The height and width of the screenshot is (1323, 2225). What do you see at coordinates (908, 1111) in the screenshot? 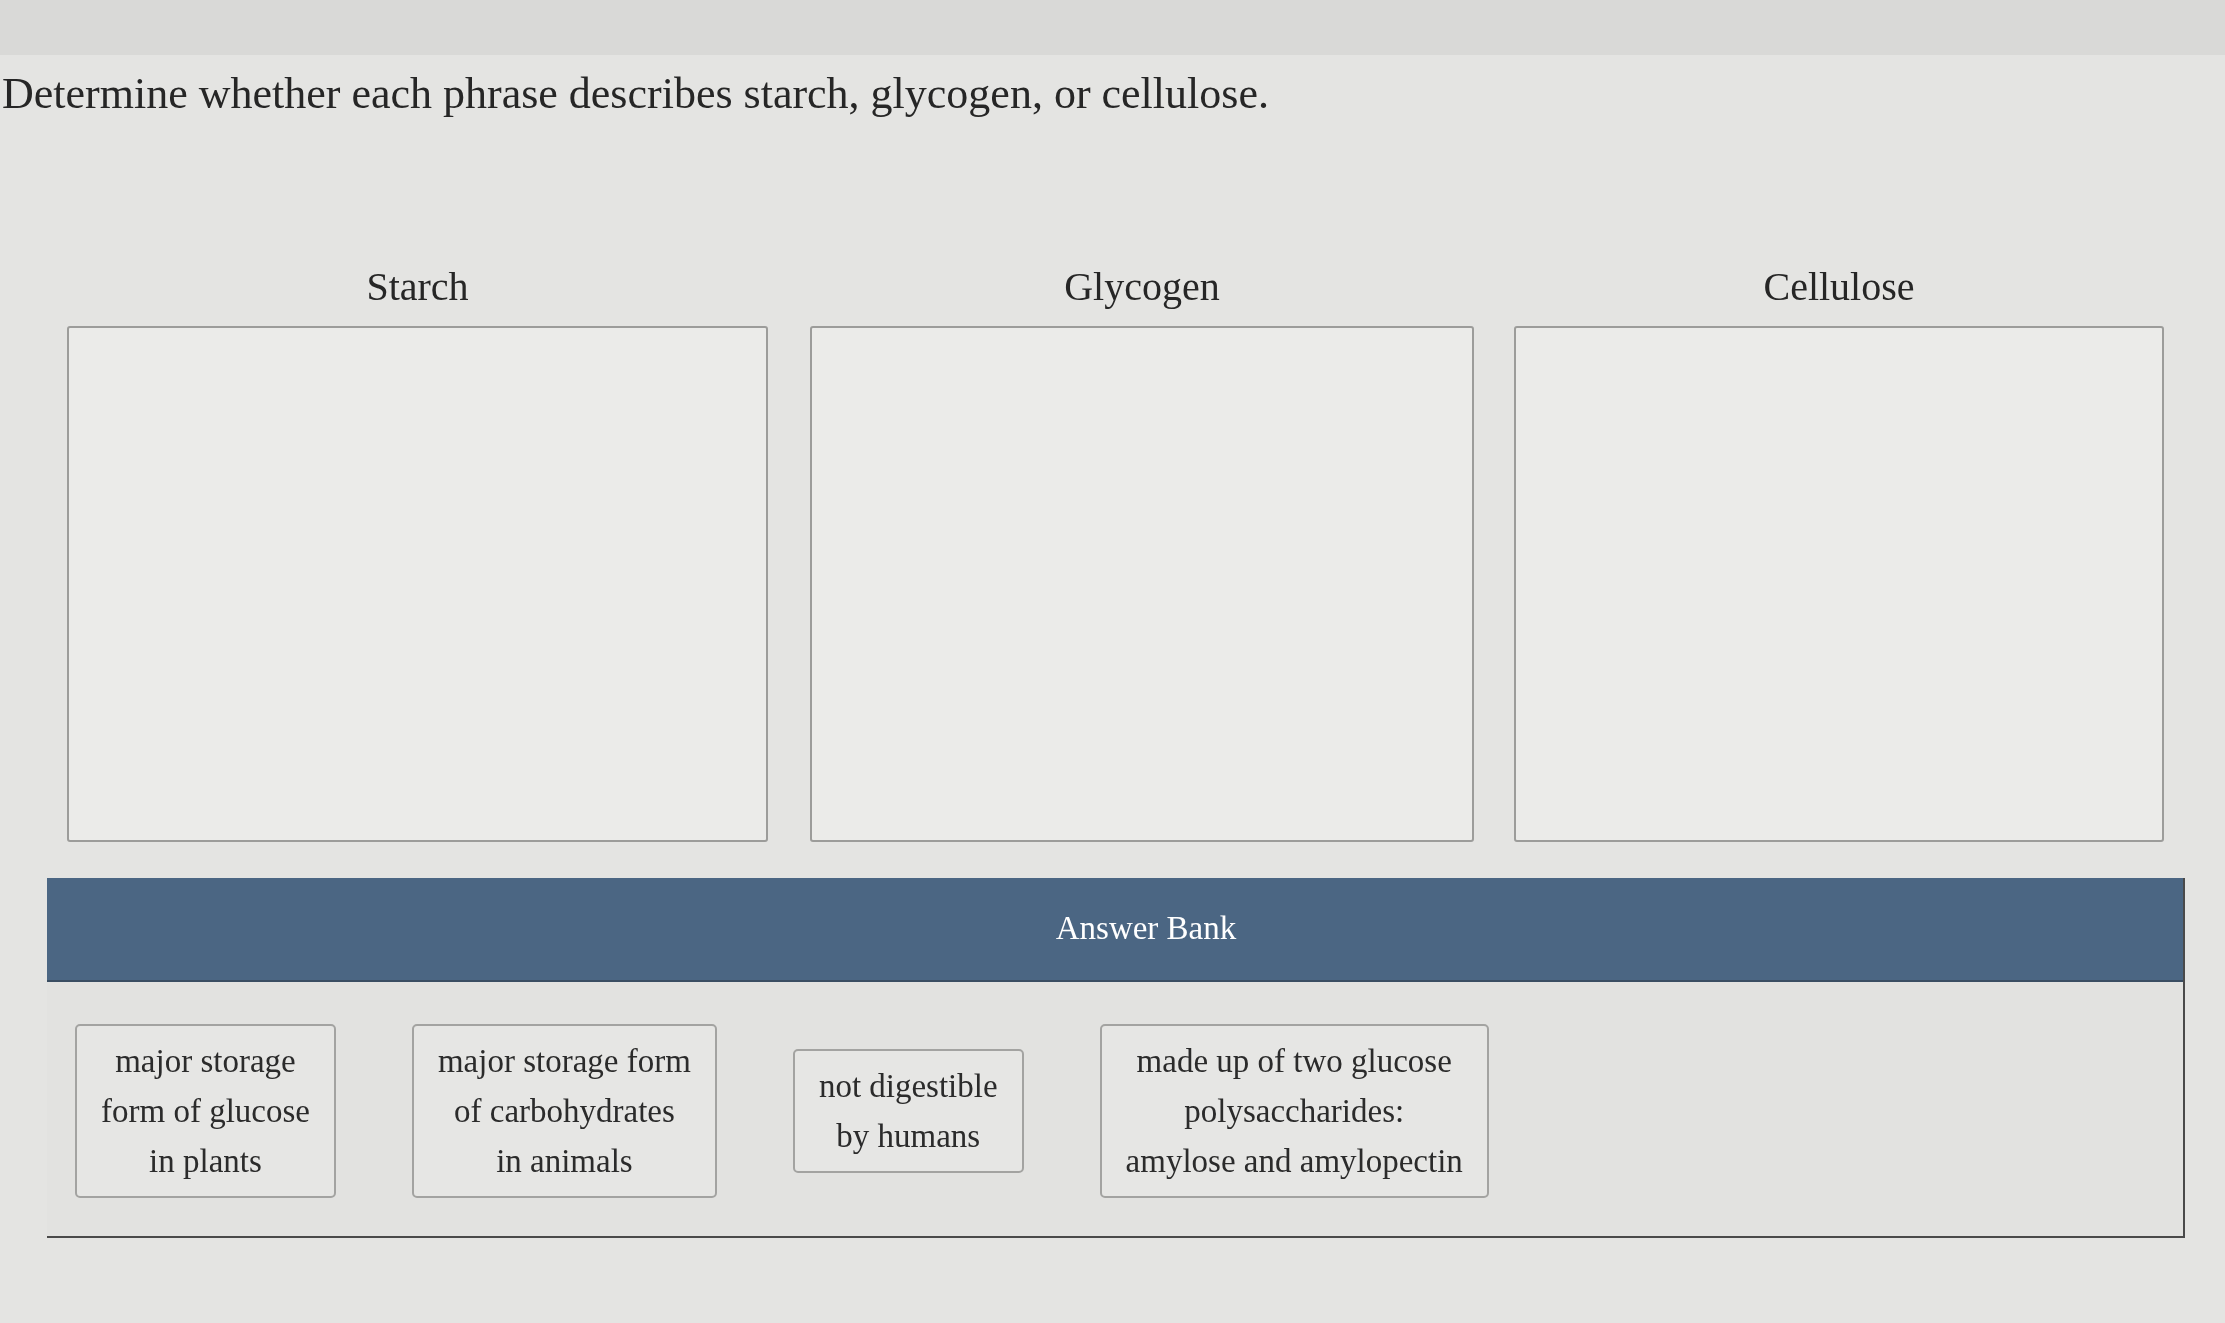
I see `answer-card: not digestible by humans` at bounding box center [908, 1111].